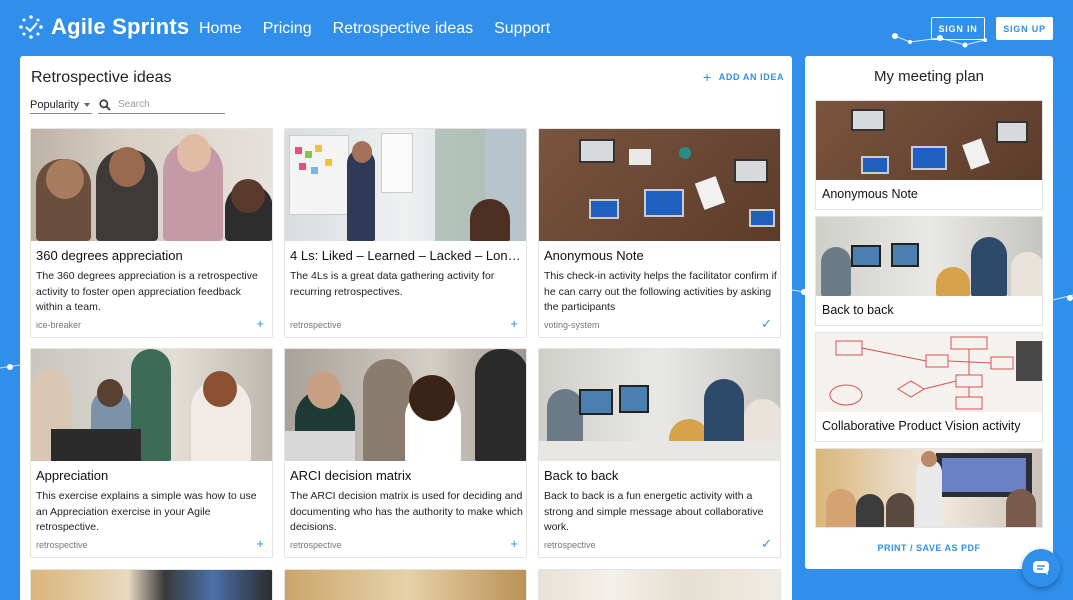 The width and height of the screenshot is (1073, 600). Describe the element at coordinates (929, 76) in the screenshot. I see `meeting-plan-title: My meeting plan` at that location.